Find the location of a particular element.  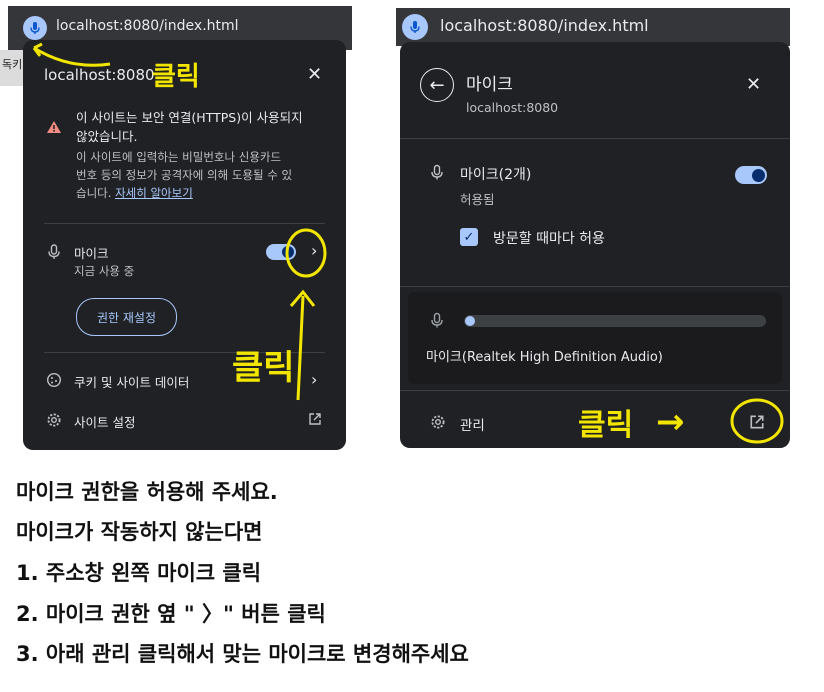

instruction-line: 1. 주소창 왼쪽 마이크 클릭 is located at coordinates (139, 573).